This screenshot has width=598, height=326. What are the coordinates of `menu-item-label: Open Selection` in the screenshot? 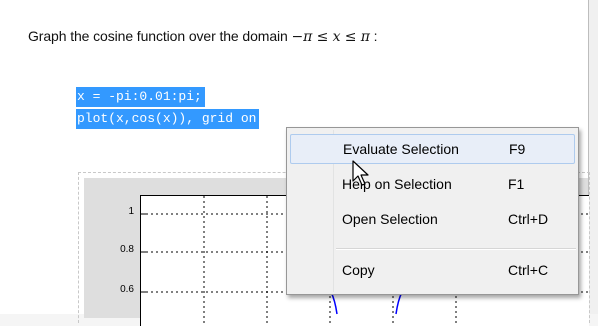 It's located at (390, 219).